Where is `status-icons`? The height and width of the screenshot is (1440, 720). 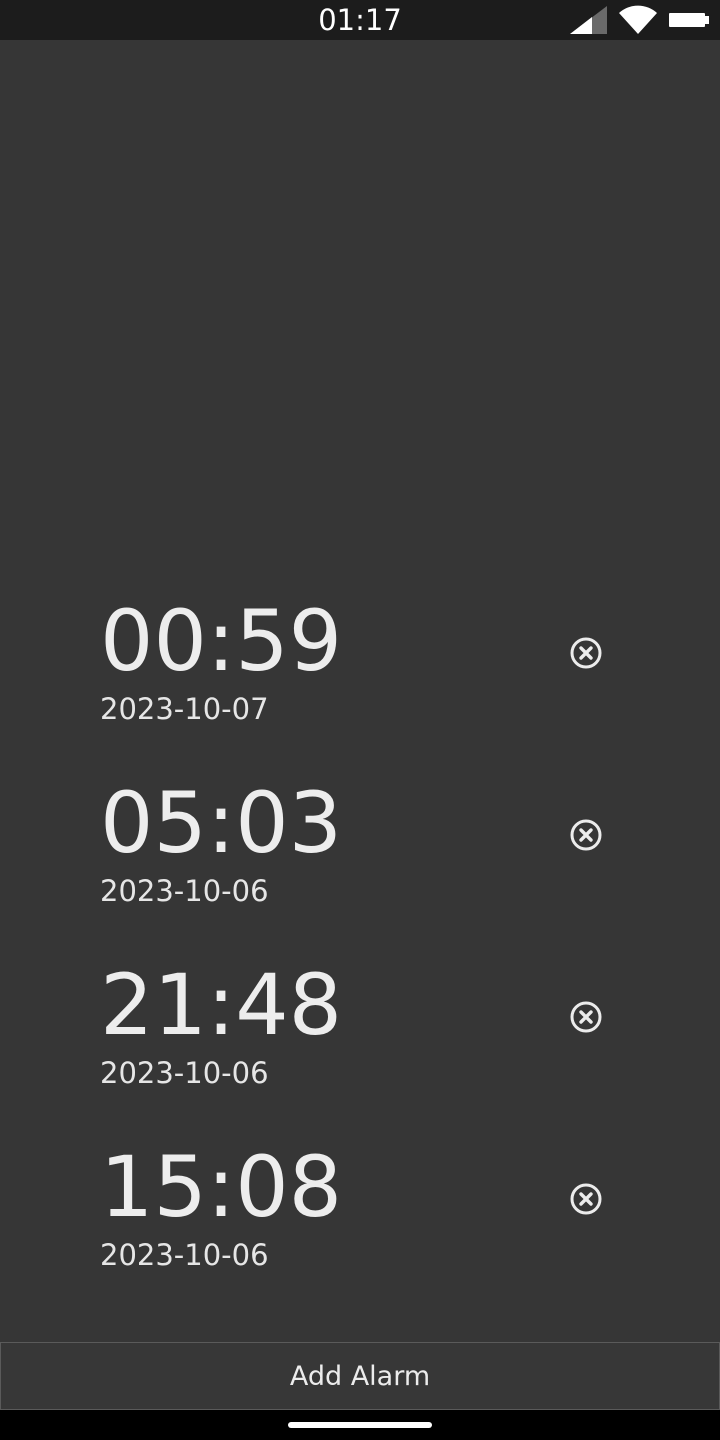
status-icons is located at coordinates (639, 20).